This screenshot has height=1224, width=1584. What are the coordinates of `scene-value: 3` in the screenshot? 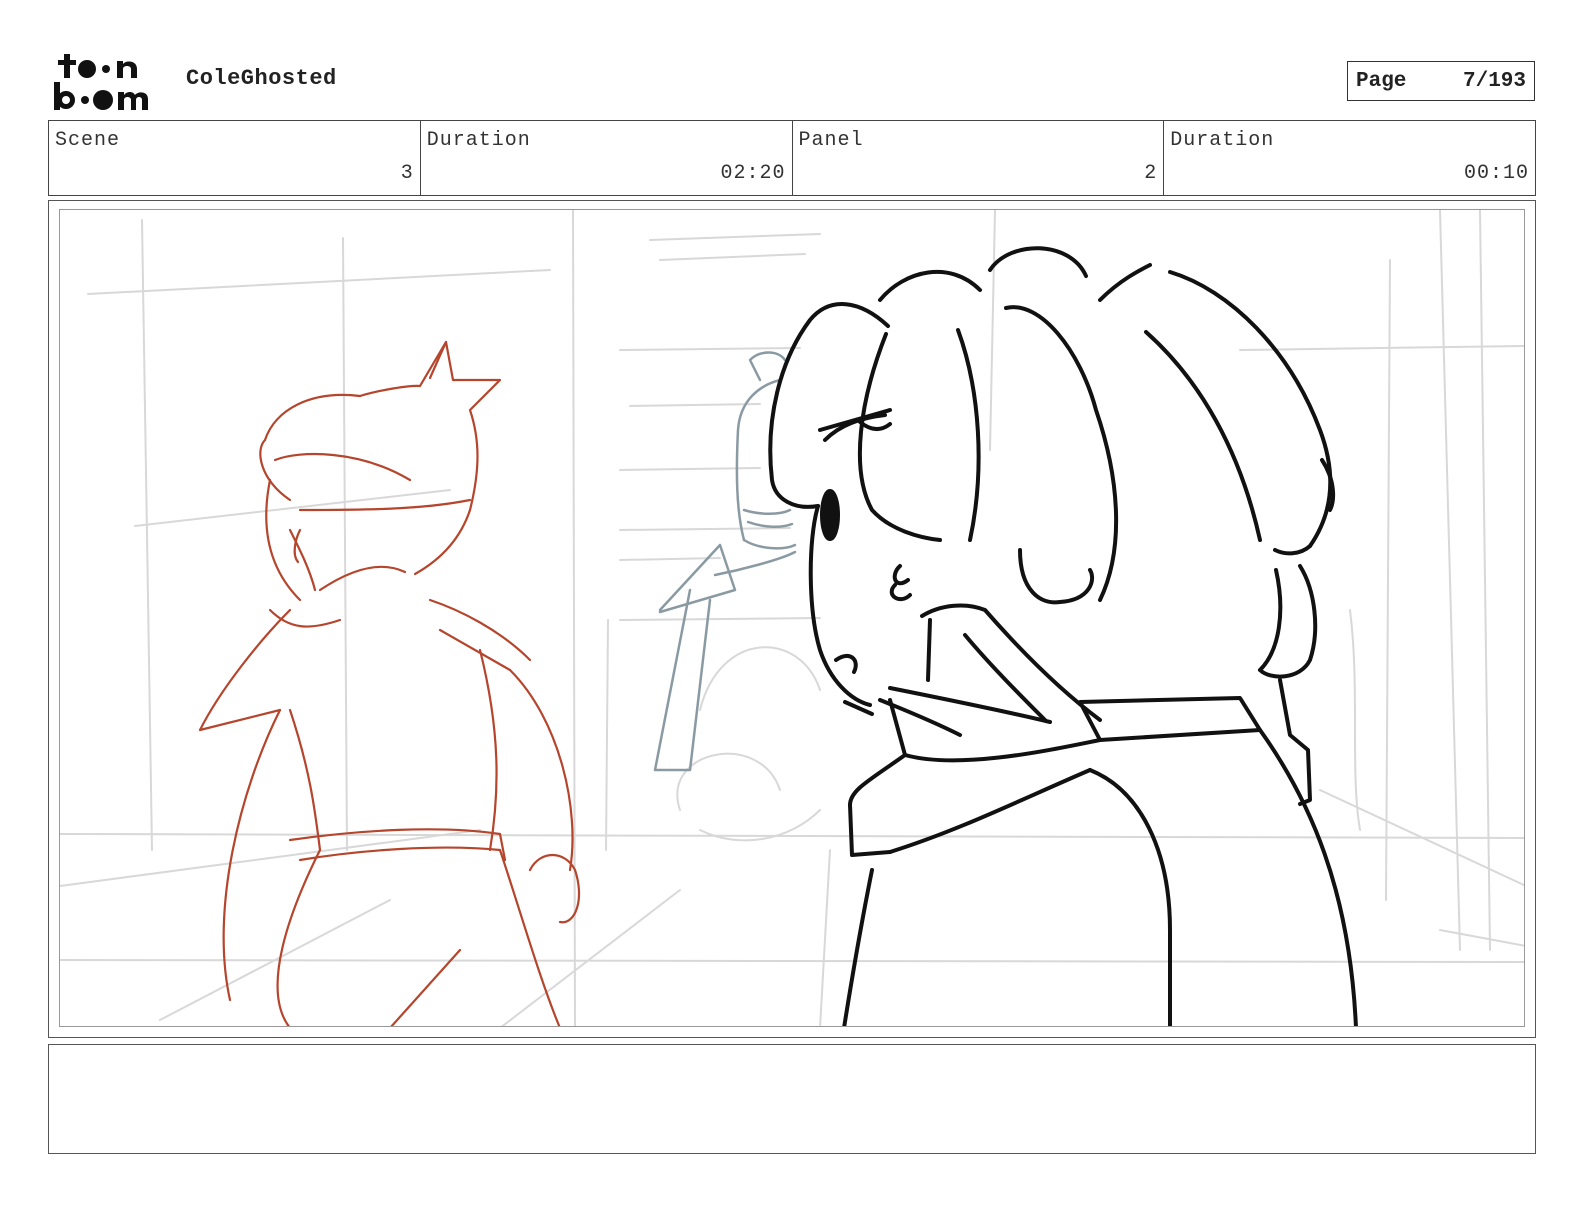 It's located at (407, 173).